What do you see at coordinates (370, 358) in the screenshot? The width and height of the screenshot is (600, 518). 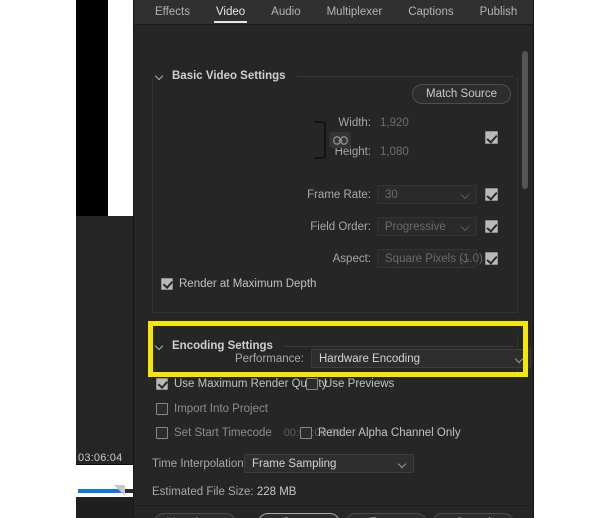 I see `performance-value: Hardware Encoding` at bounding box center [370, 358].